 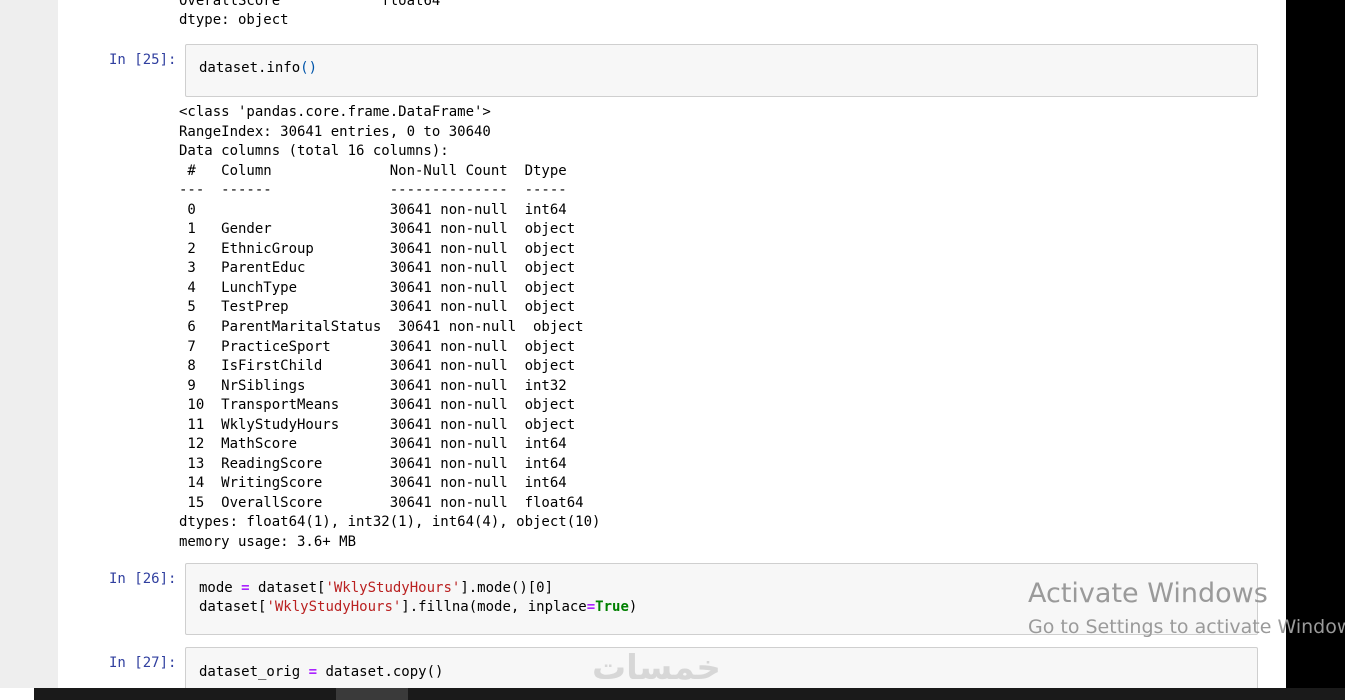 I want to click on info-header-line: --- ------ -------------- -----, so click(x=381, y=190).